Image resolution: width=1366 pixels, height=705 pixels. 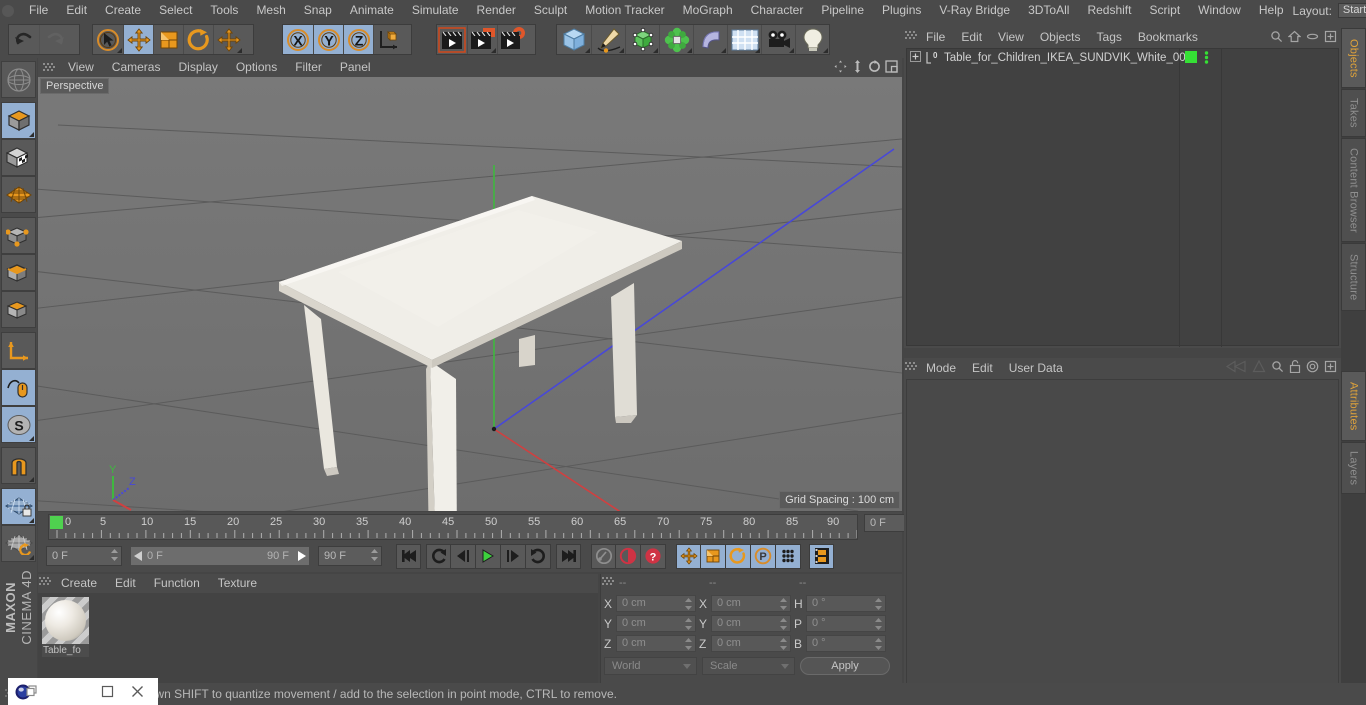 What do you see at coordinates (76, 10) in the screenshot?
I see `menu-edit: Edit` at bounding box center [76, 10].